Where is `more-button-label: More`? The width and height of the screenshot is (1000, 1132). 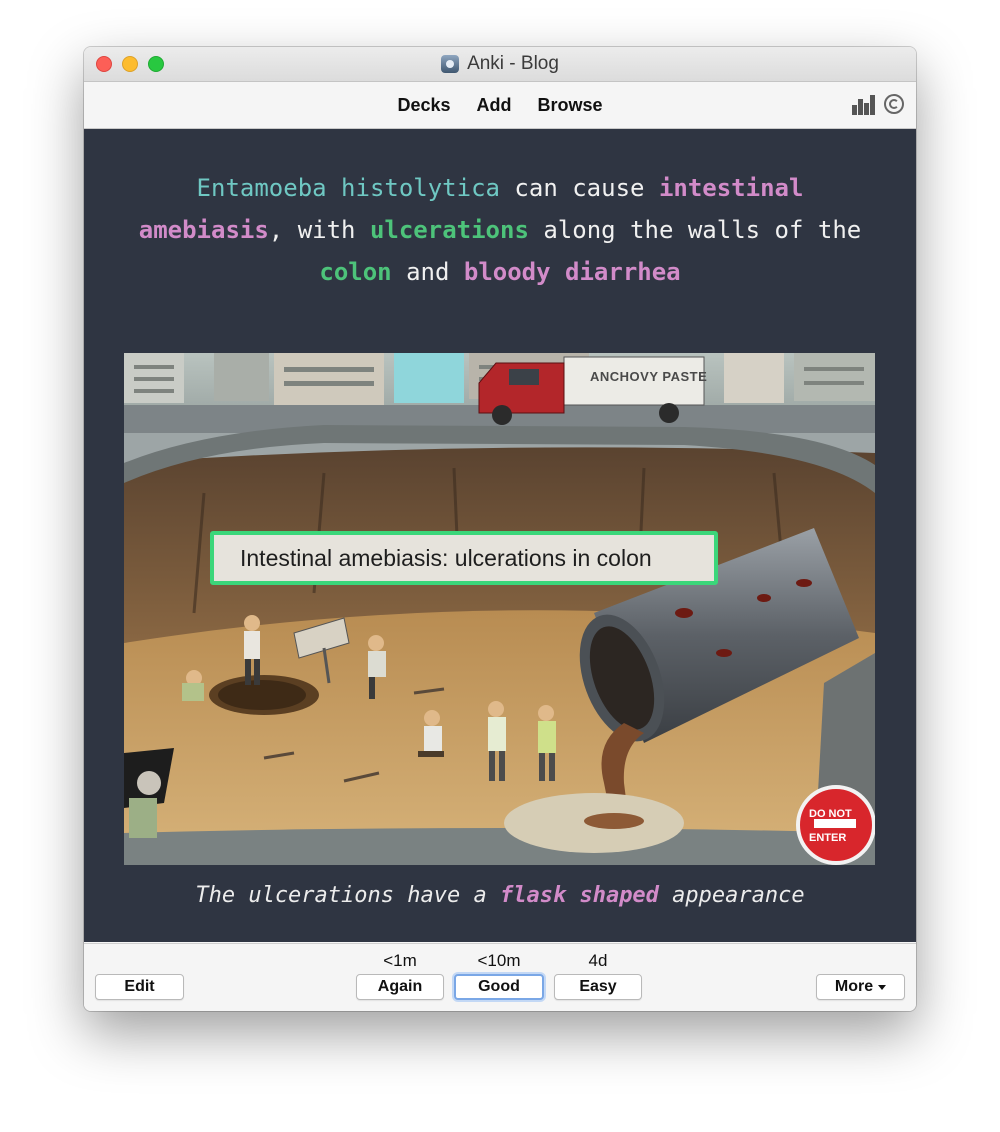
more-button-label: More is located at coordinates (854, 986).